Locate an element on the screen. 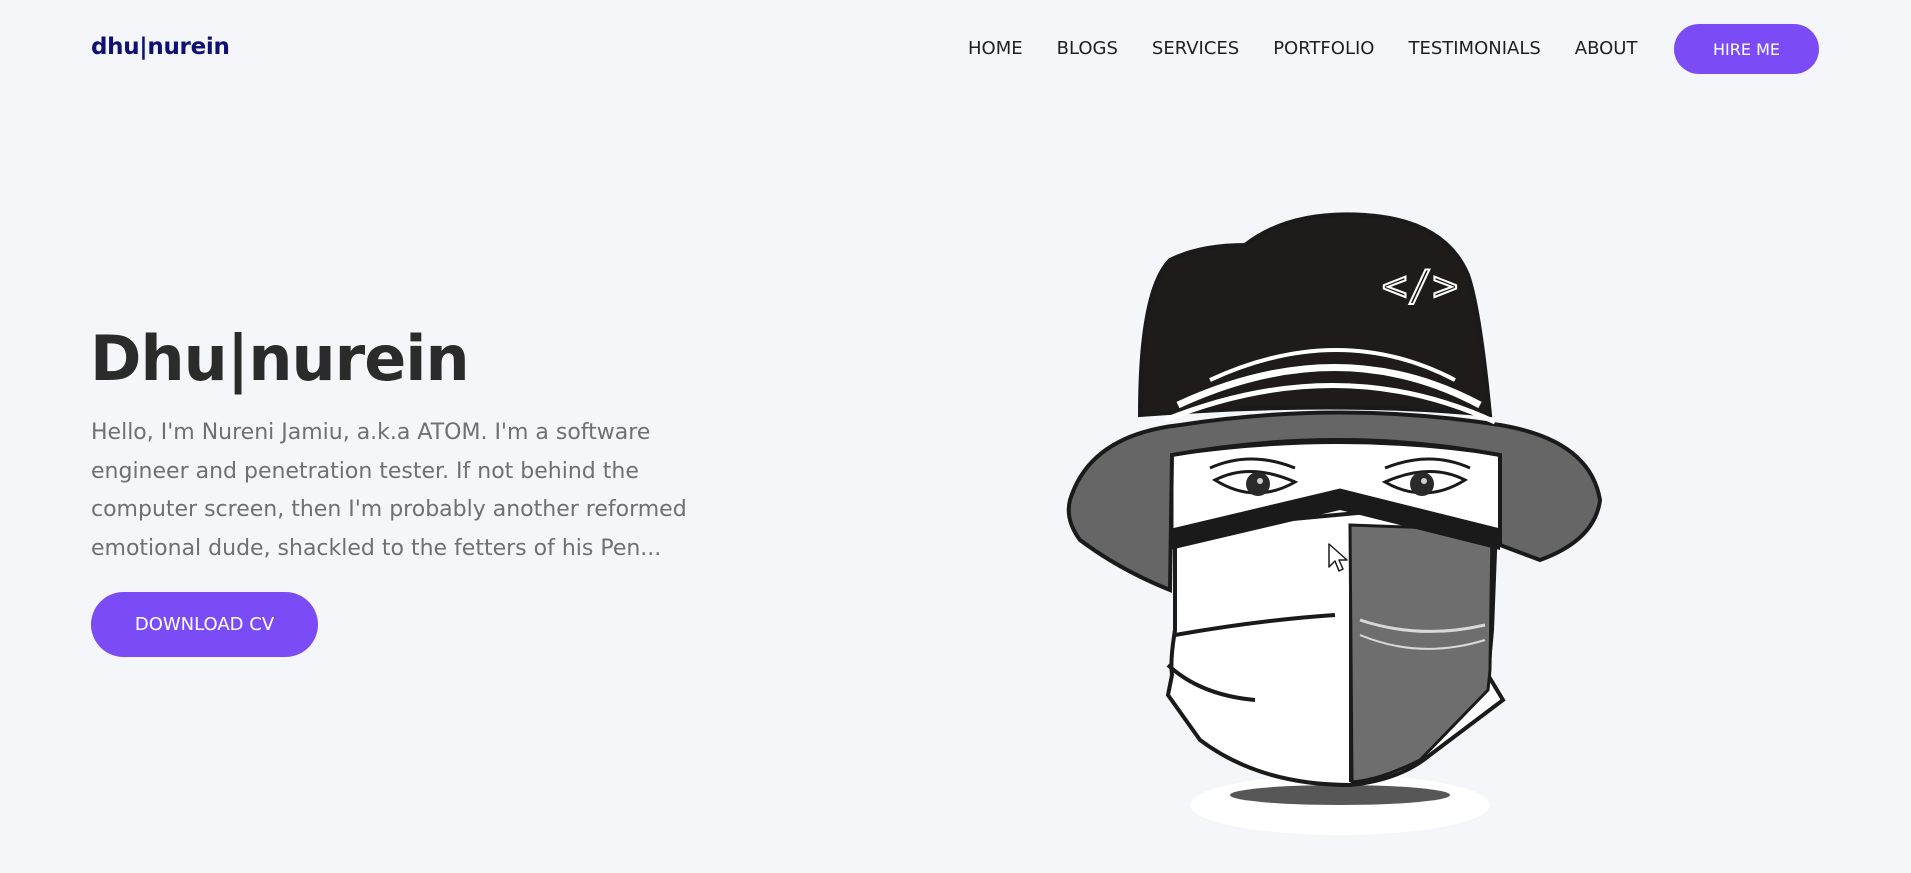 This screenshot has height=873, width=1911. nav-link-services: SERVICES is located at coordinates (1195, 48).